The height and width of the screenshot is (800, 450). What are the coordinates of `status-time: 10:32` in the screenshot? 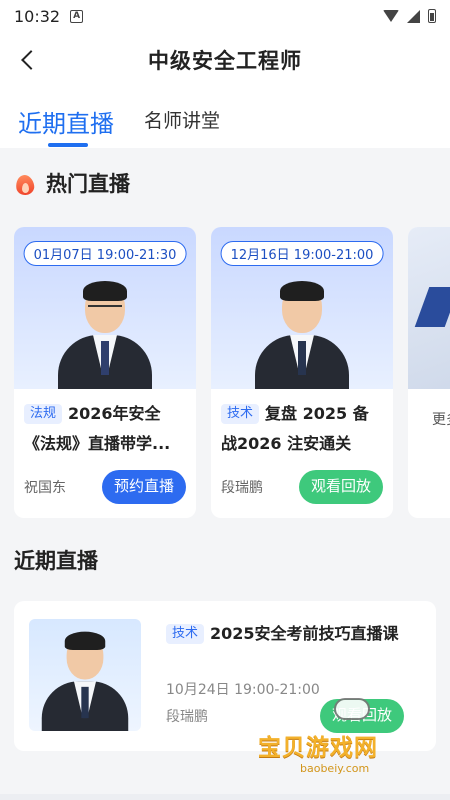 It's located at (37, 16).